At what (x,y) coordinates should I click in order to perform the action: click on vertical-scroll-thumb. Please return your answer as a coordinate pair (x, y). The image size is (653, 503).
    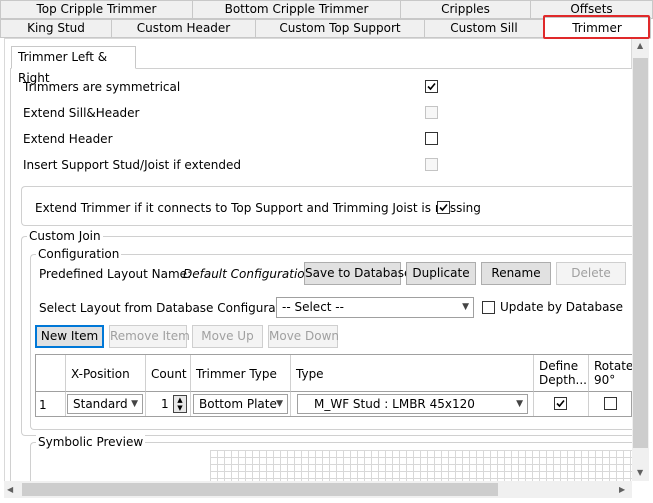
    Looking at the image, I should click on (640, 253).